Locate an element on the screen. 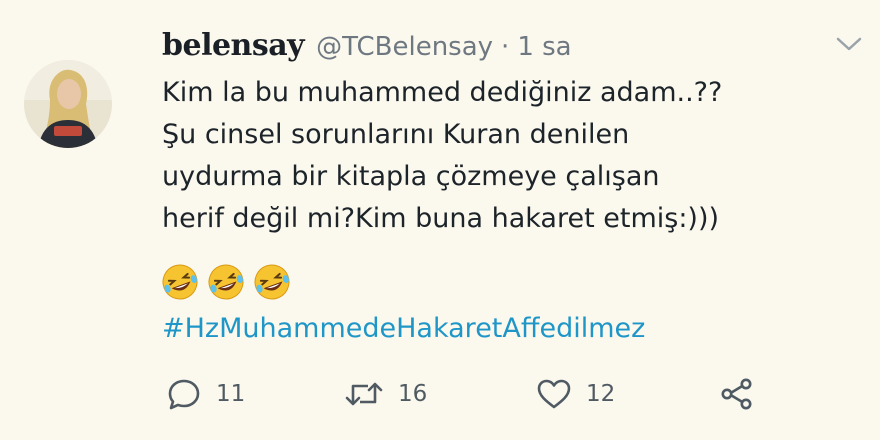 The image size is (880, 440). tweet-text-line: uydurma bir kitapla çözmeye çalışan is located at coordinates (411, 176).